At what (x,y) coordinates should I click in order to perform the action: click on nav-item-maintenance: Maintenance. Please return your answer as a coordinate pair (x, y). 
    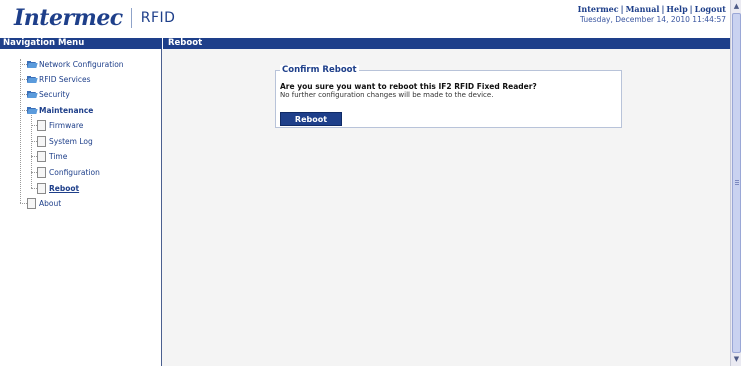
    Looking at the image, I should click on (60, 110).